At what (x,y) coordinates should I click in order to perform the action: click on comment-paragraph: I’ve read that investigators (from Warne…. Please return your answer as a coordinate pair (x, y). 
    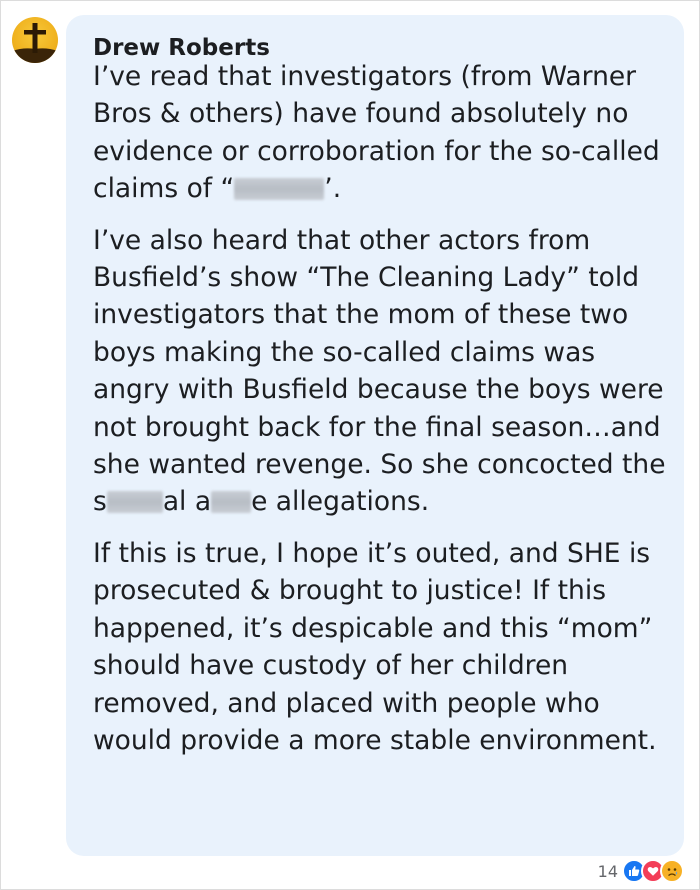
    Looking at the image, I should click on (383, 133).